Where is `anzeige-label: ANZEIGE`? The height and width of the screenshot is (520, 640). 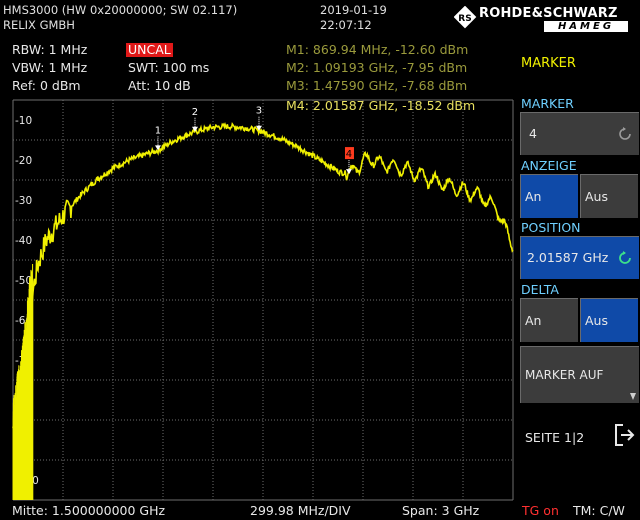
anzeige-label: ANZEIGE is located at coordinates (549, 165).